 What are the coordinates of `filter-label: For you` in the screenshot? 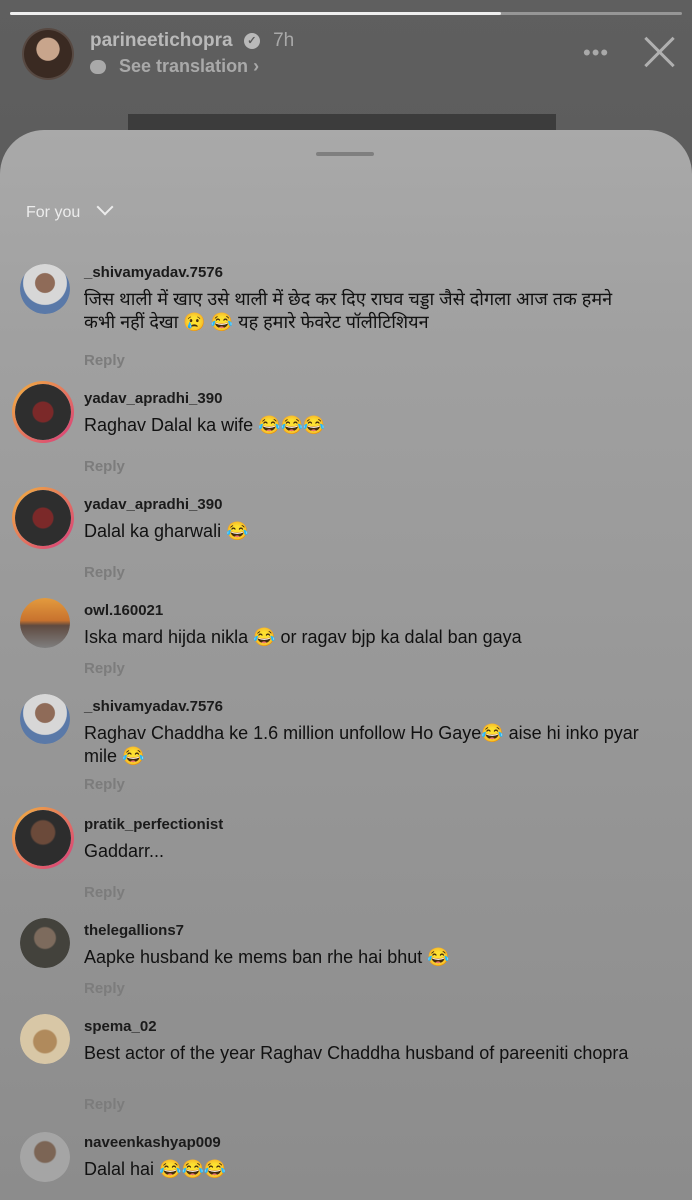 It's located at (53, 212).